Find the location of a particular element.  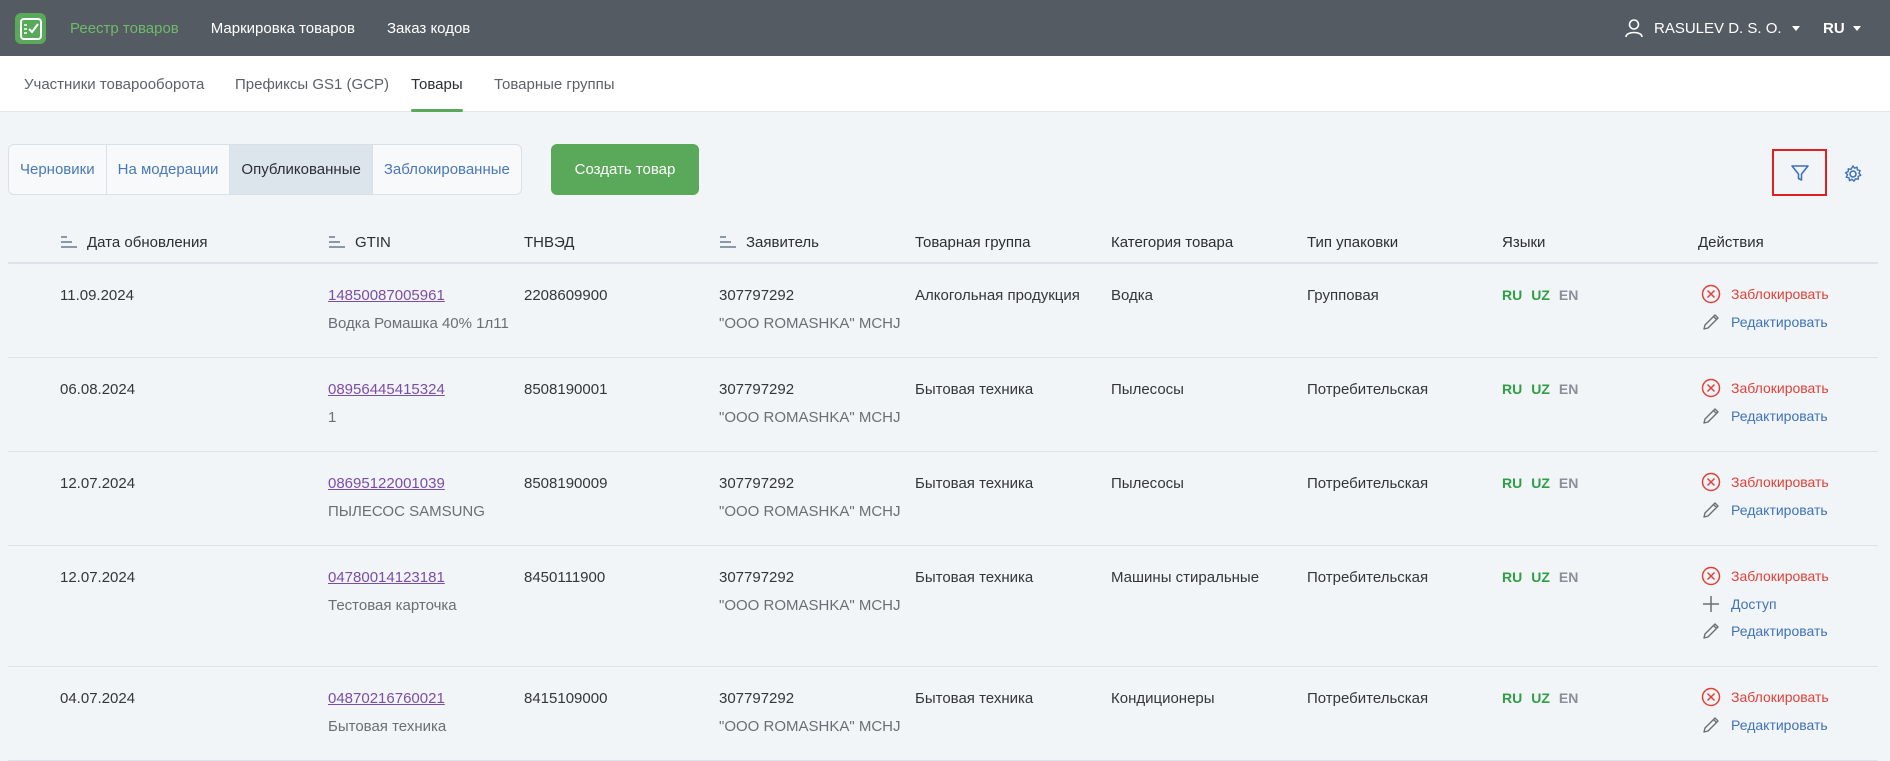

filter-button is located at coordinates (1799, 172).